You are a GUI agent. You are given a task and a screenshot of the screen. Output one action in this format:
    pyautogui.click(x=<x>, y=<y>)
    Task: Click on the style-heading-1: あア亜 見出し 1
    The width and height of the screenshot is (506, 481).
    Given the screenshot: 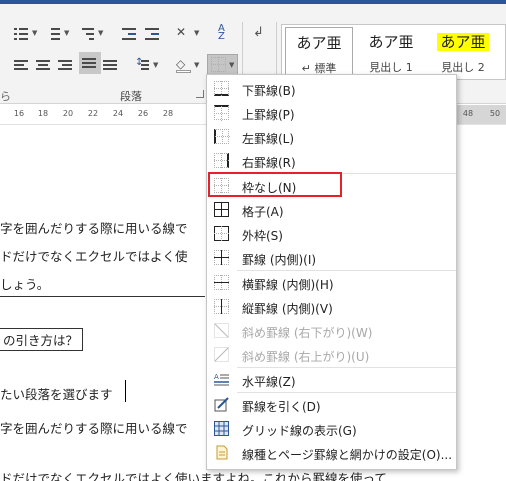 What is the action you would take?
    pyautogui.click(x=391, y=52)
    